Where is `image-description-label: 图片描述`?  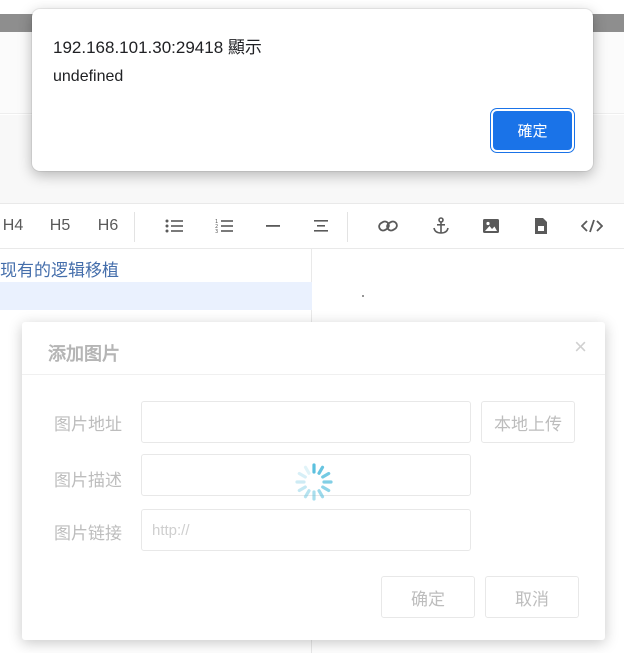
image-description-label: 图片描述 is located at coordinates (88, 480).